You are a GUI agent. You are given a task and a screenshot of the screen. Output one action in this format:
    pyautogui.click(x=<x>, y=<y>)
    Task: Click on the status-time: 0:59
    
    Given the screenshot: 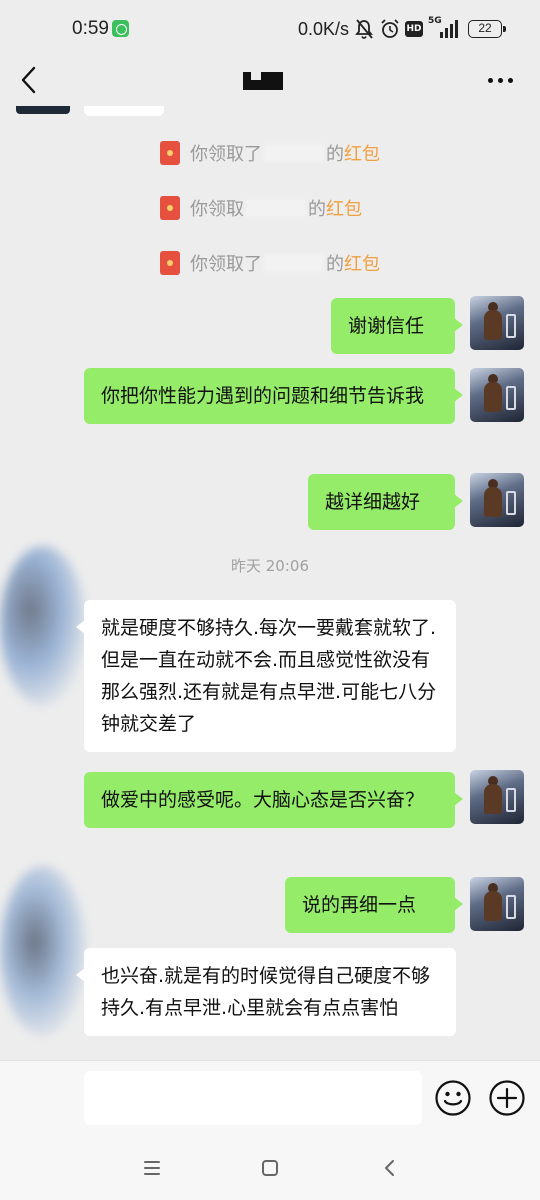 What is the action you would take?
    pyautogui.click(x=90, y=28)
    